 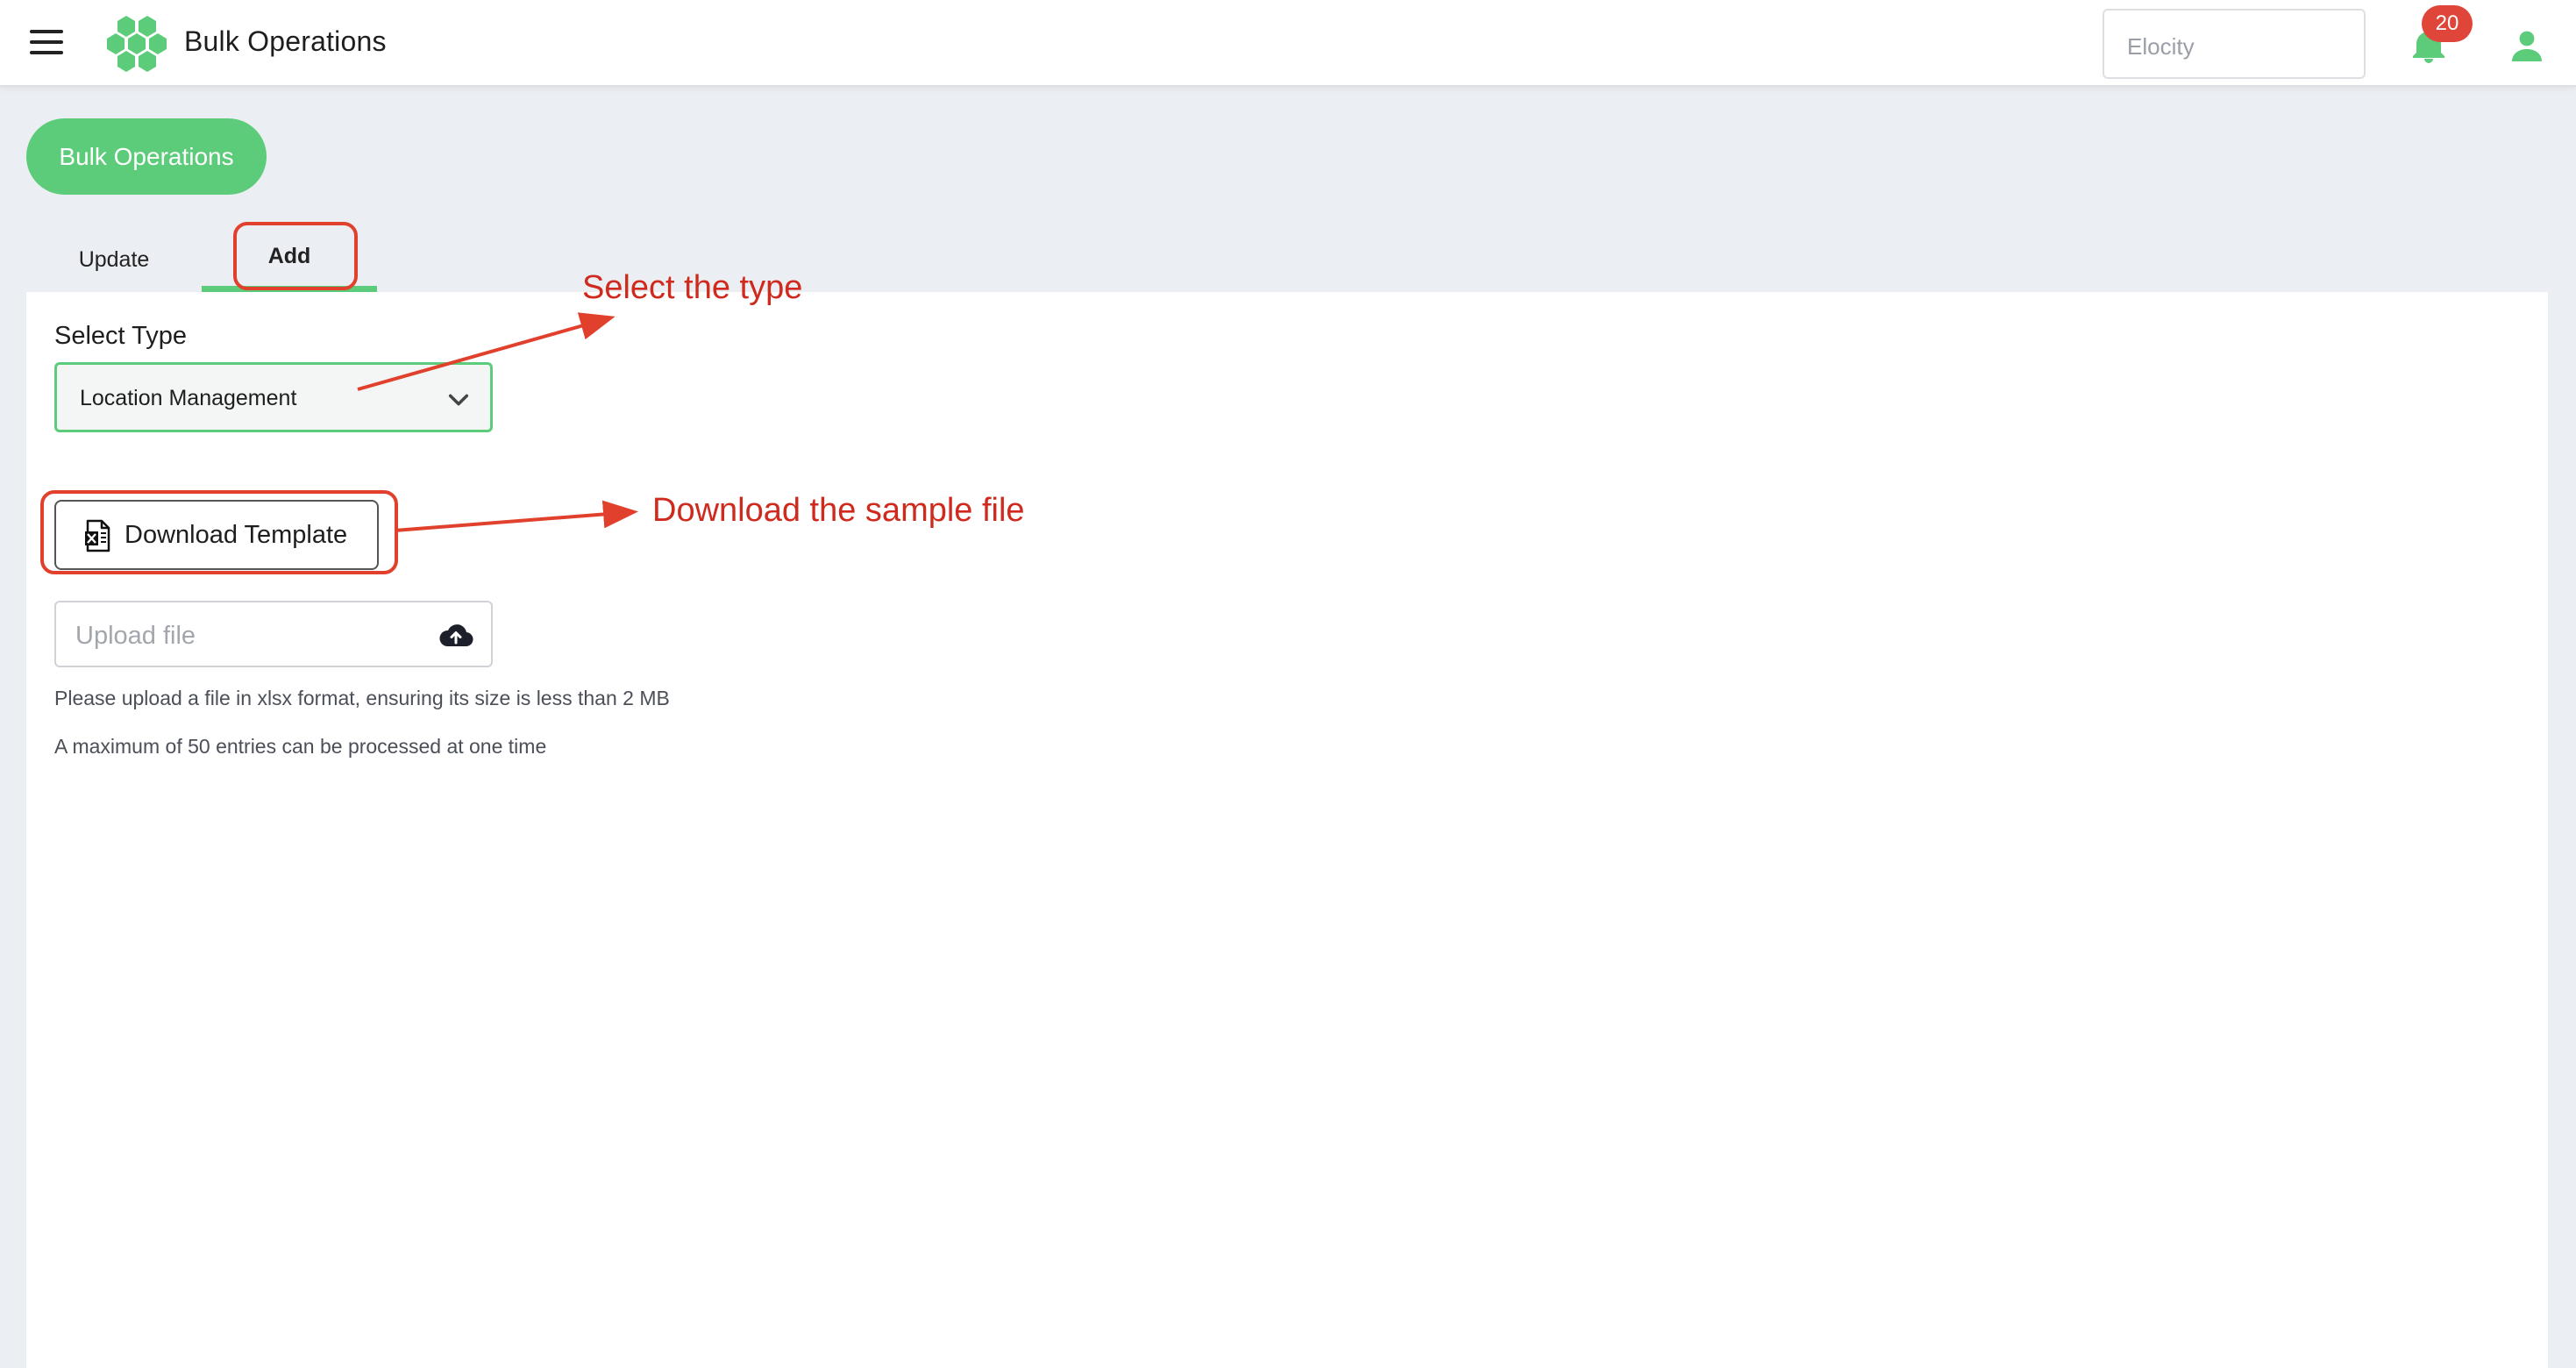 What do you see at coordinates (838, 510) in the screenshot?
I see `annotation-download-sample: Download the sample file` at bounding box center [838, 510].